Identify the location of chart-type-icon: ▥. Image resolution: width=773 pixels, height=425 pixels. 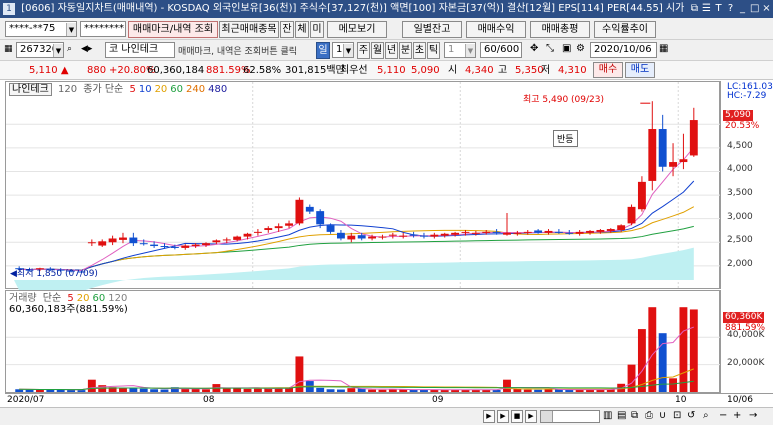
(607, 415).